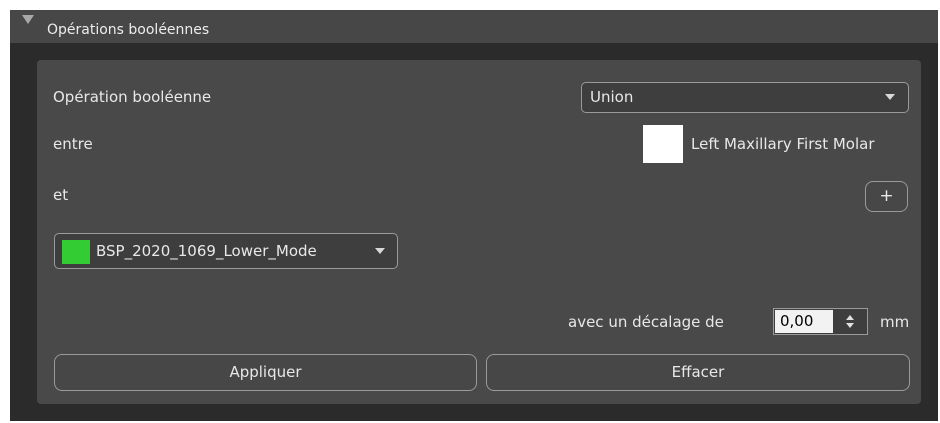 Image resolution: width=940 pixels, height=423 pixels. I want to click on add-object-button: +, so click(886, 196).